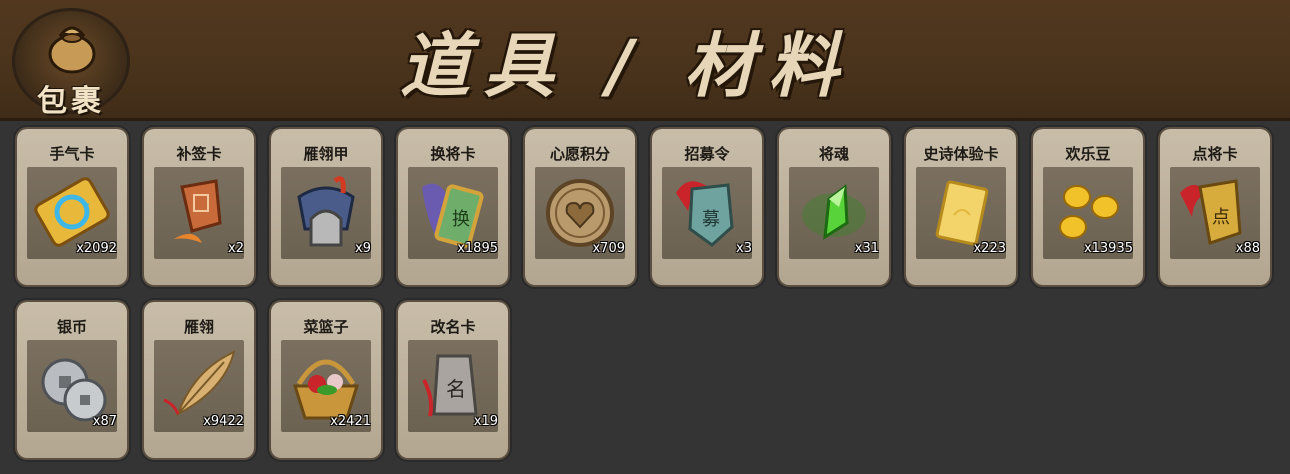 Image resolution: width=1290 pixels, height=474 pixels. I want to click on inventory-badge: 包裹, so click(71, 63).